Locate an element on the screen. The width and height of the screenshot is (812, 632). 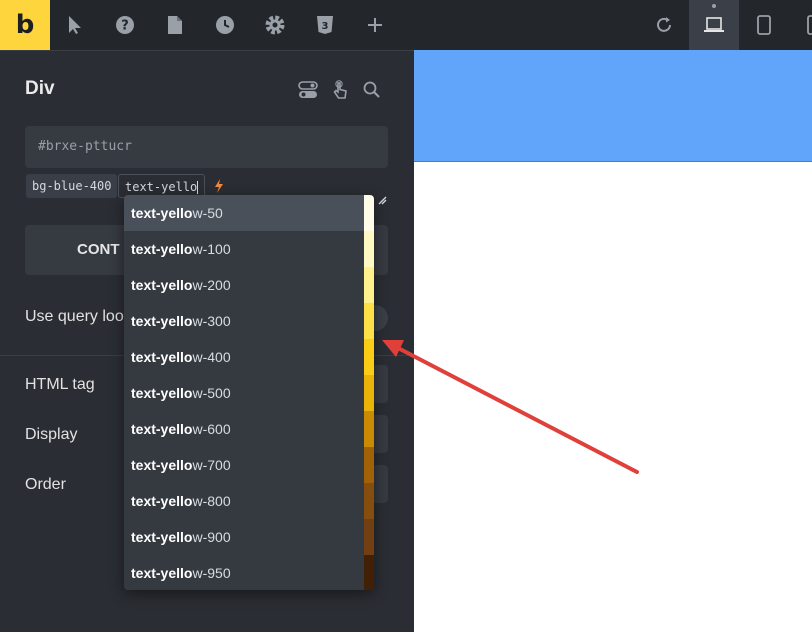
bricks-logo: b is located at coordinates (25, 25).